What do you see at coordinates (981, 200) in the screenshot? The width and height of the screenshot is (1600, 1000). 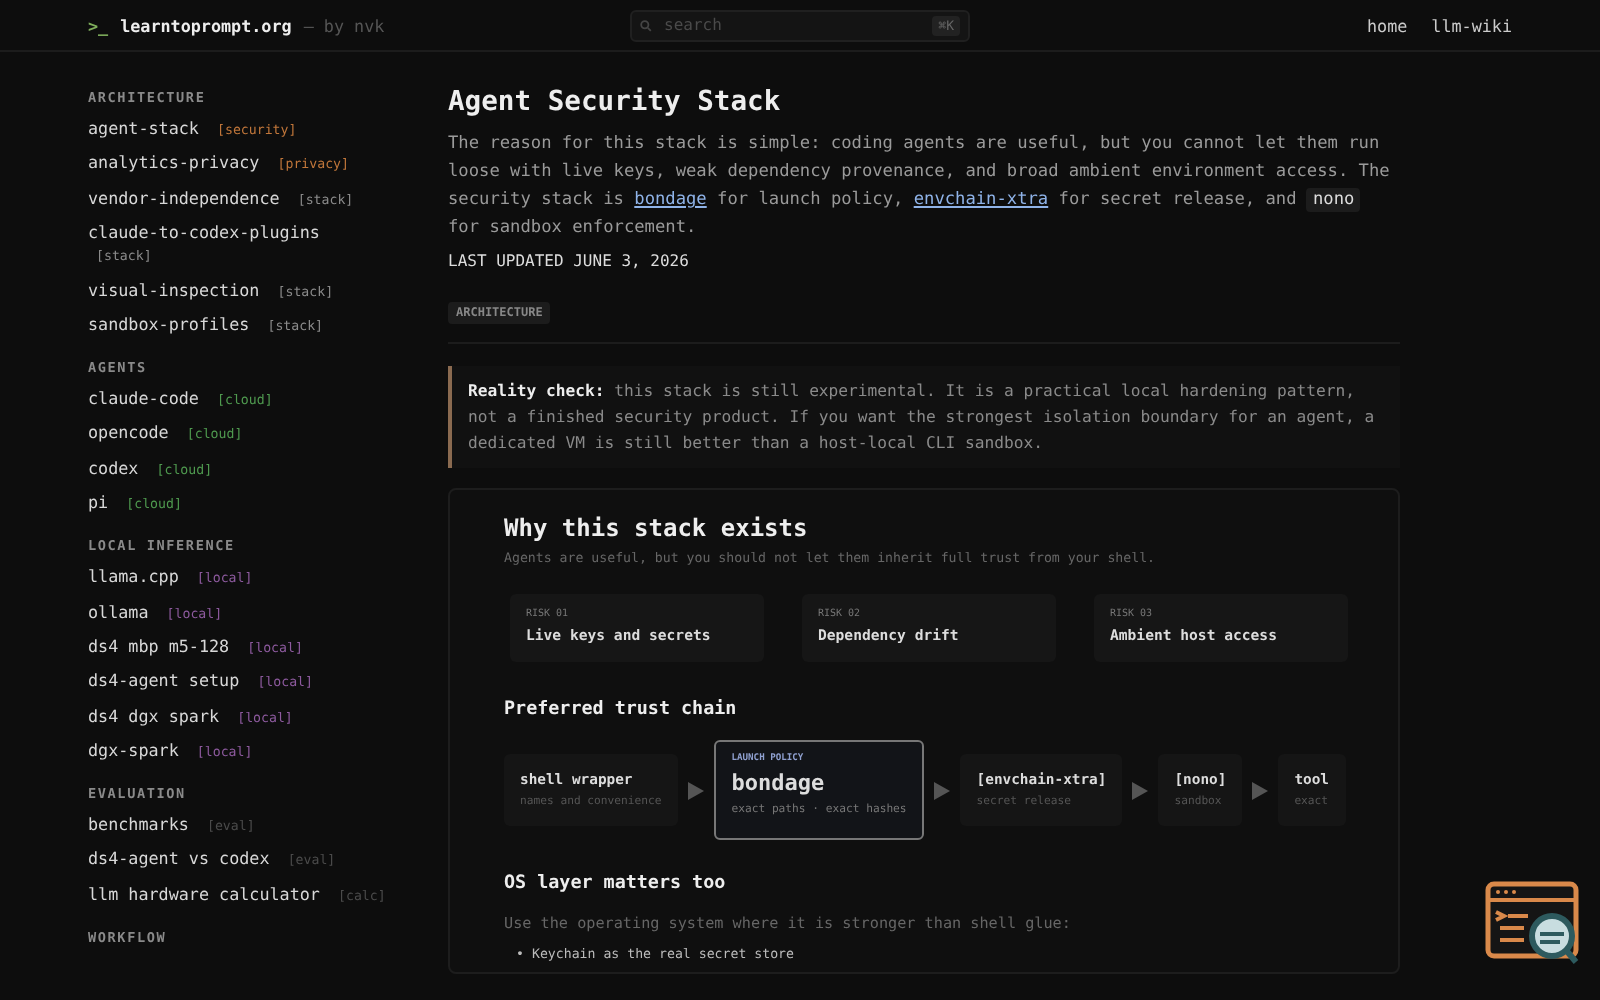 I see `inline-link: envchain-xtra` at bounding box center [981, 200].